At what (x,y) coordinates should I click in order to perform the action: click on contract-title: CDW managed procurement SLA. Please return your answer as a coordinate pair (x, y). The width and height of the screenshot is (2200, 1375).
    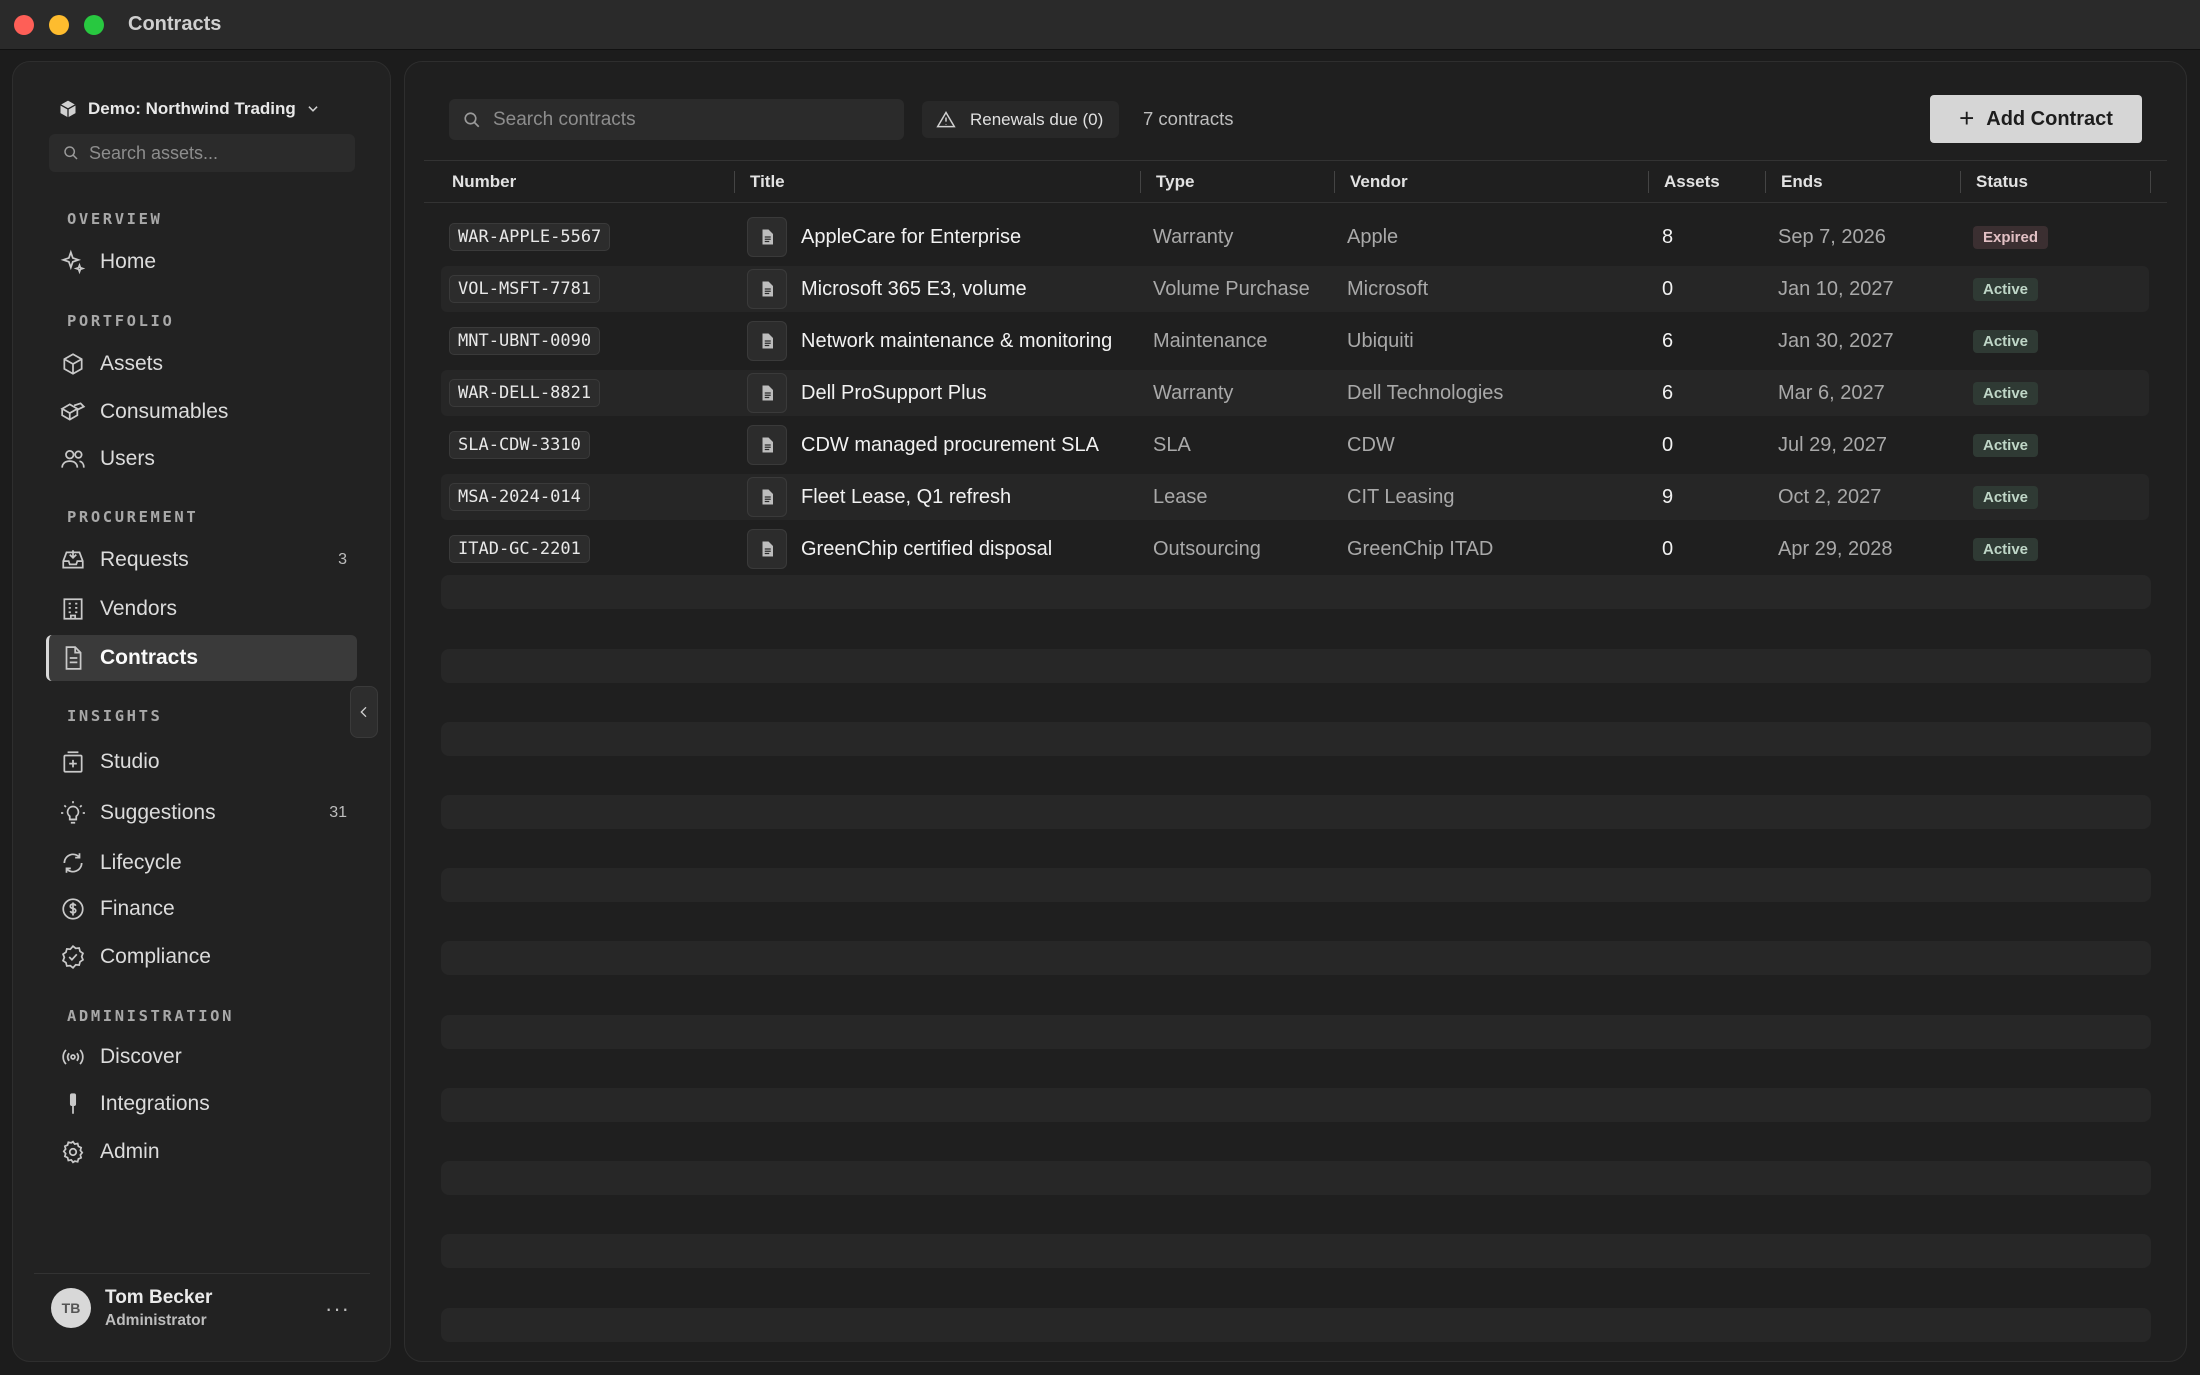
    Looking at the image, I should click on (950, 445).